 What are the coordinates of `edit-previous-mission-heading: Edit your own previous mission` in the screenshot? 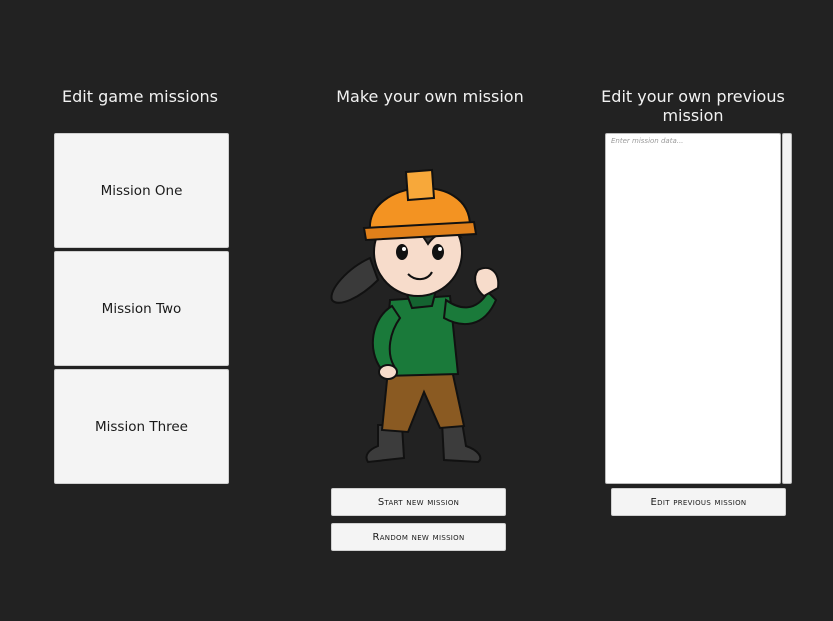 It's located at (693, 106).